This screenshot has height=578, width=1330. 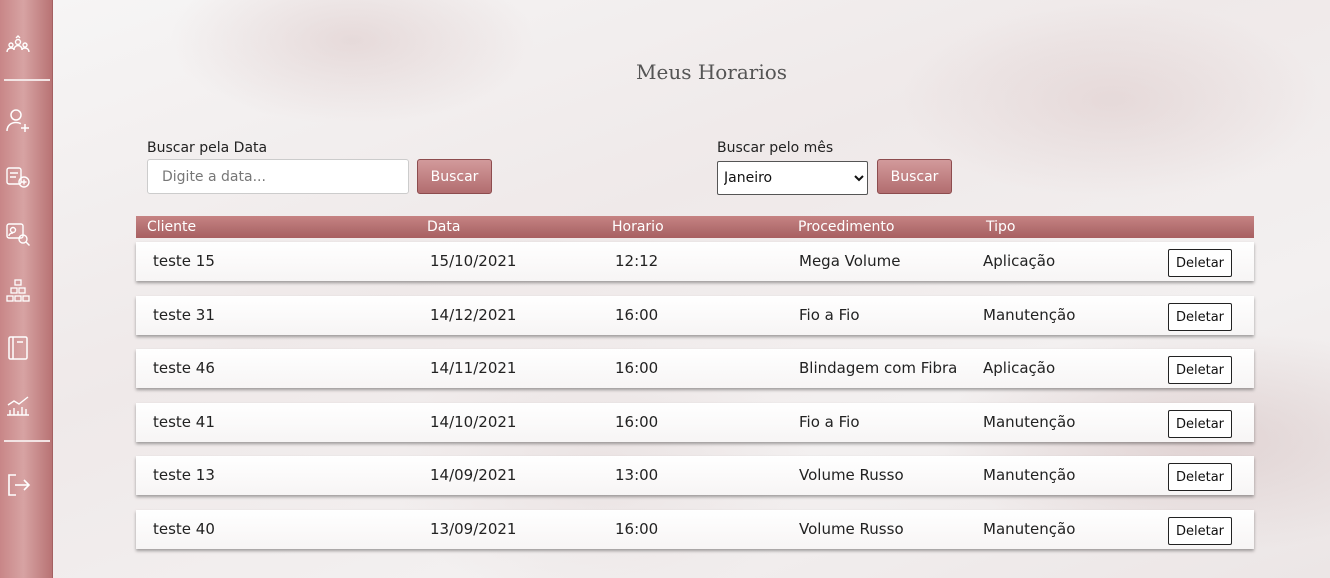 I want to click on cell-cliente: teste 15, so click(x=184, y=261).